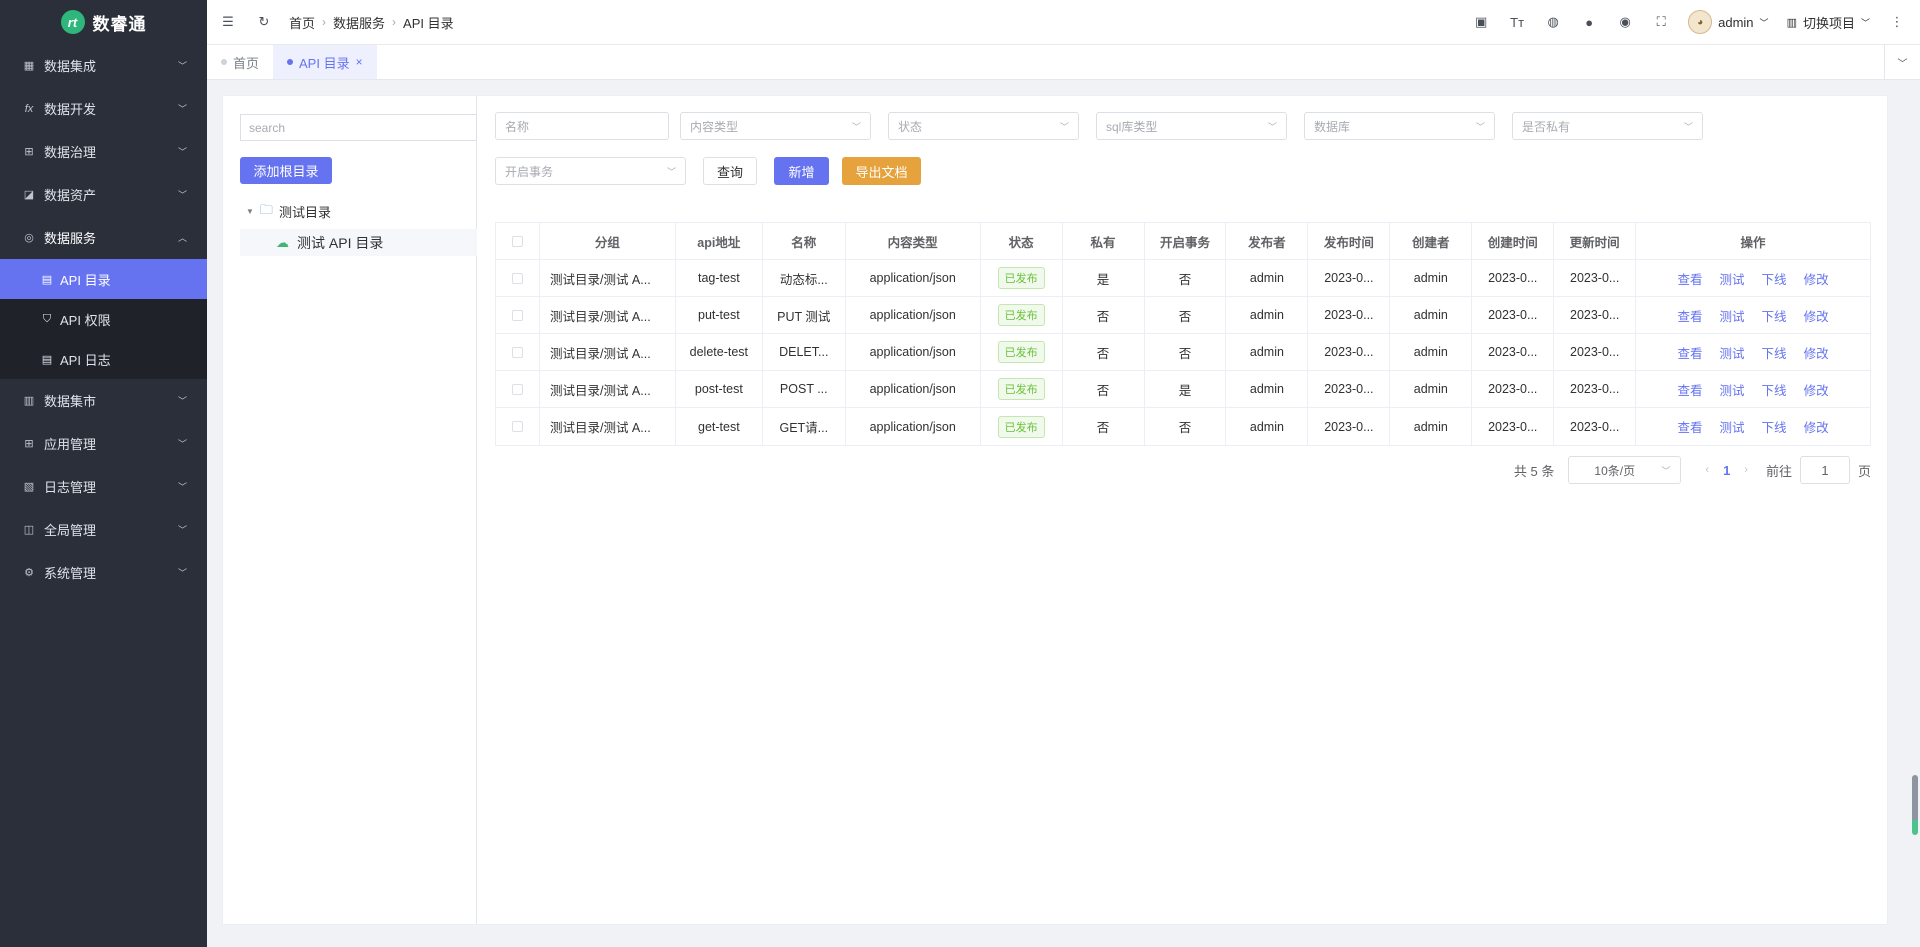 The width and height of the screenshot is (1920, 947). Describe the element at coordinates (103, 108) in the screenshot. I see `sidebar-item-development: fx 数据开发 ﹀` at that location.